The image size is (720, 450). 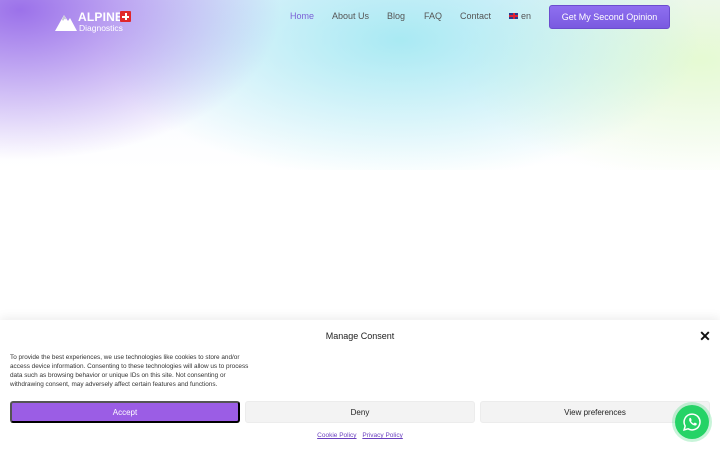 What do you see at coordinates (705, 336) in the screenshot?
I see `close-icon: ✕` at bounding box center [705, 336].